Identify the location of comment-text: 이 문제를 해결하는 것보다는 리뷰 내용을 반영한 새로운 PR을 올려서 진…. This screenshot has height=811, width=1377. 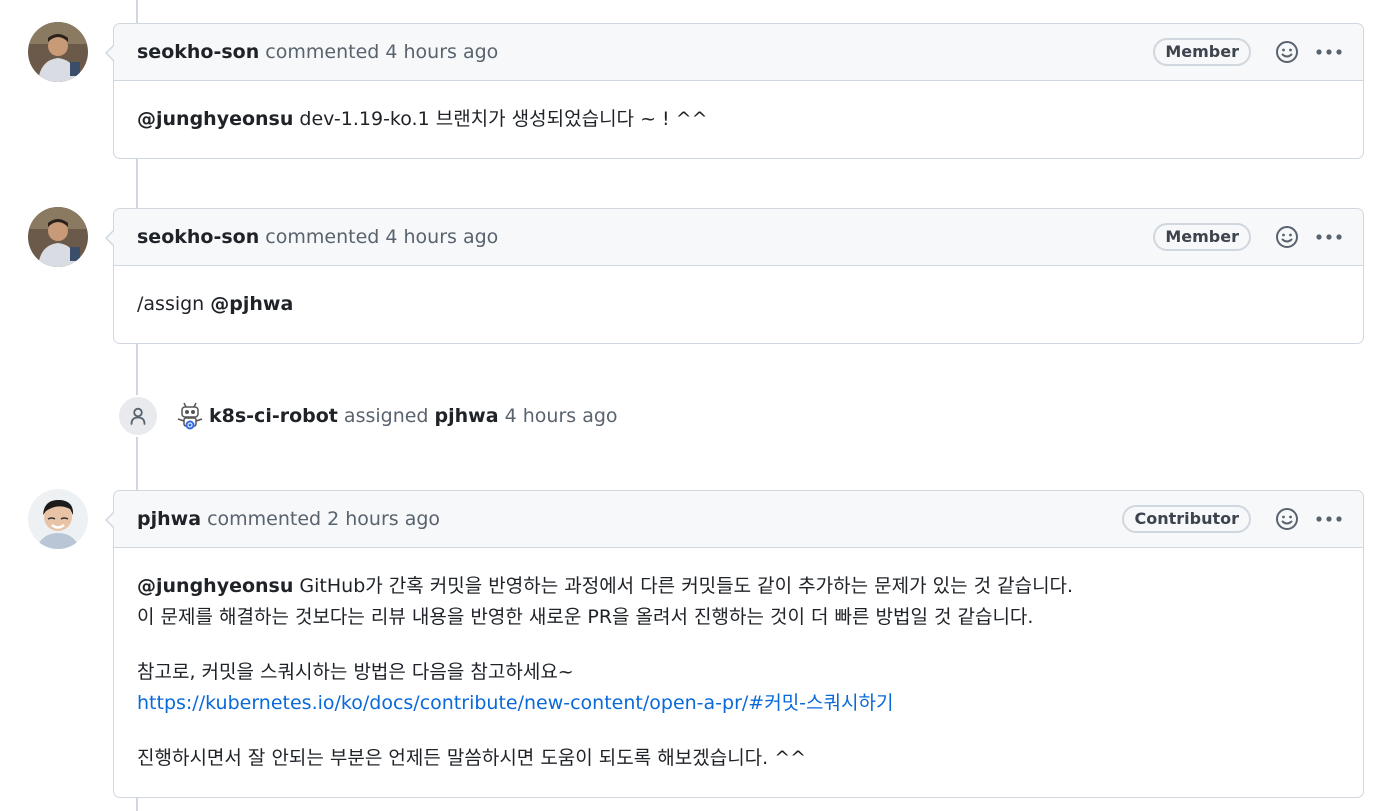
(585, 617).